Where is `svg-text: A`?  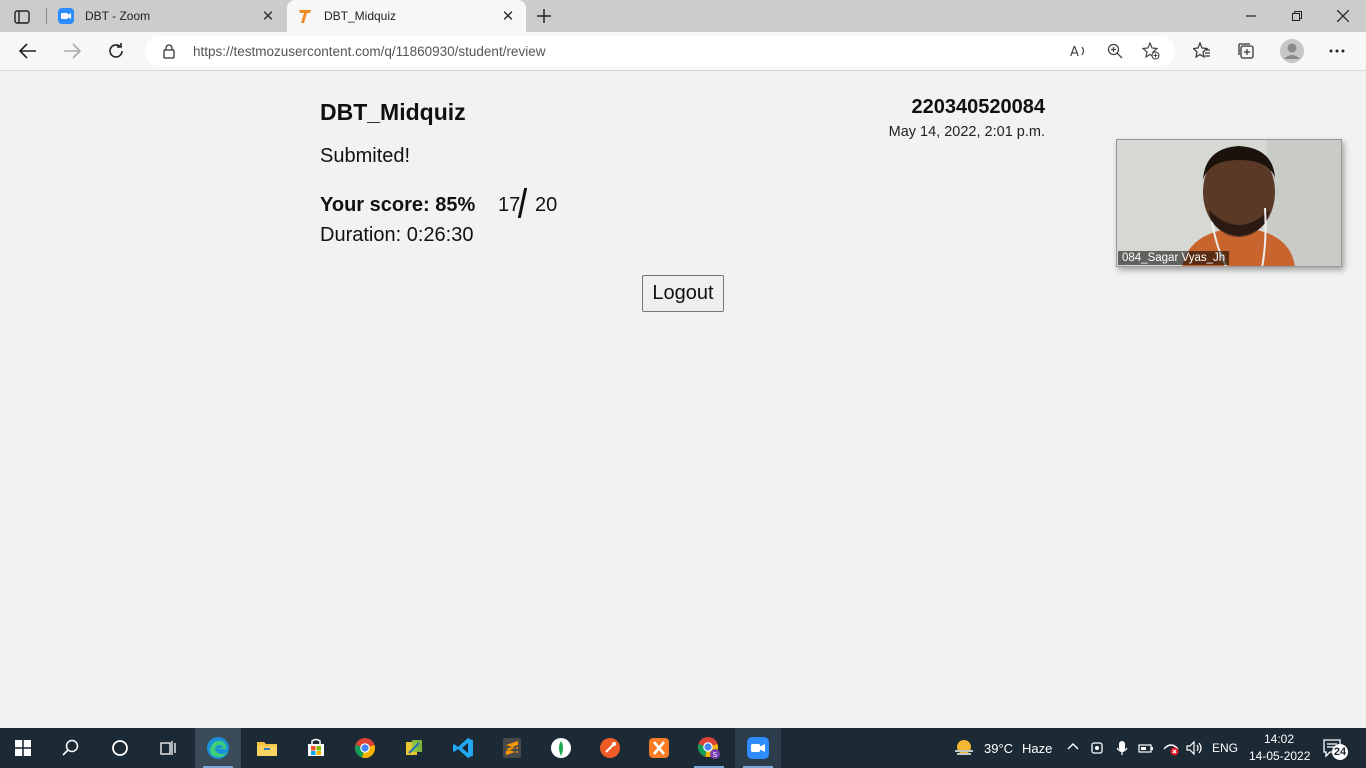
svg-text: A is located at coordinates (1074, 52).